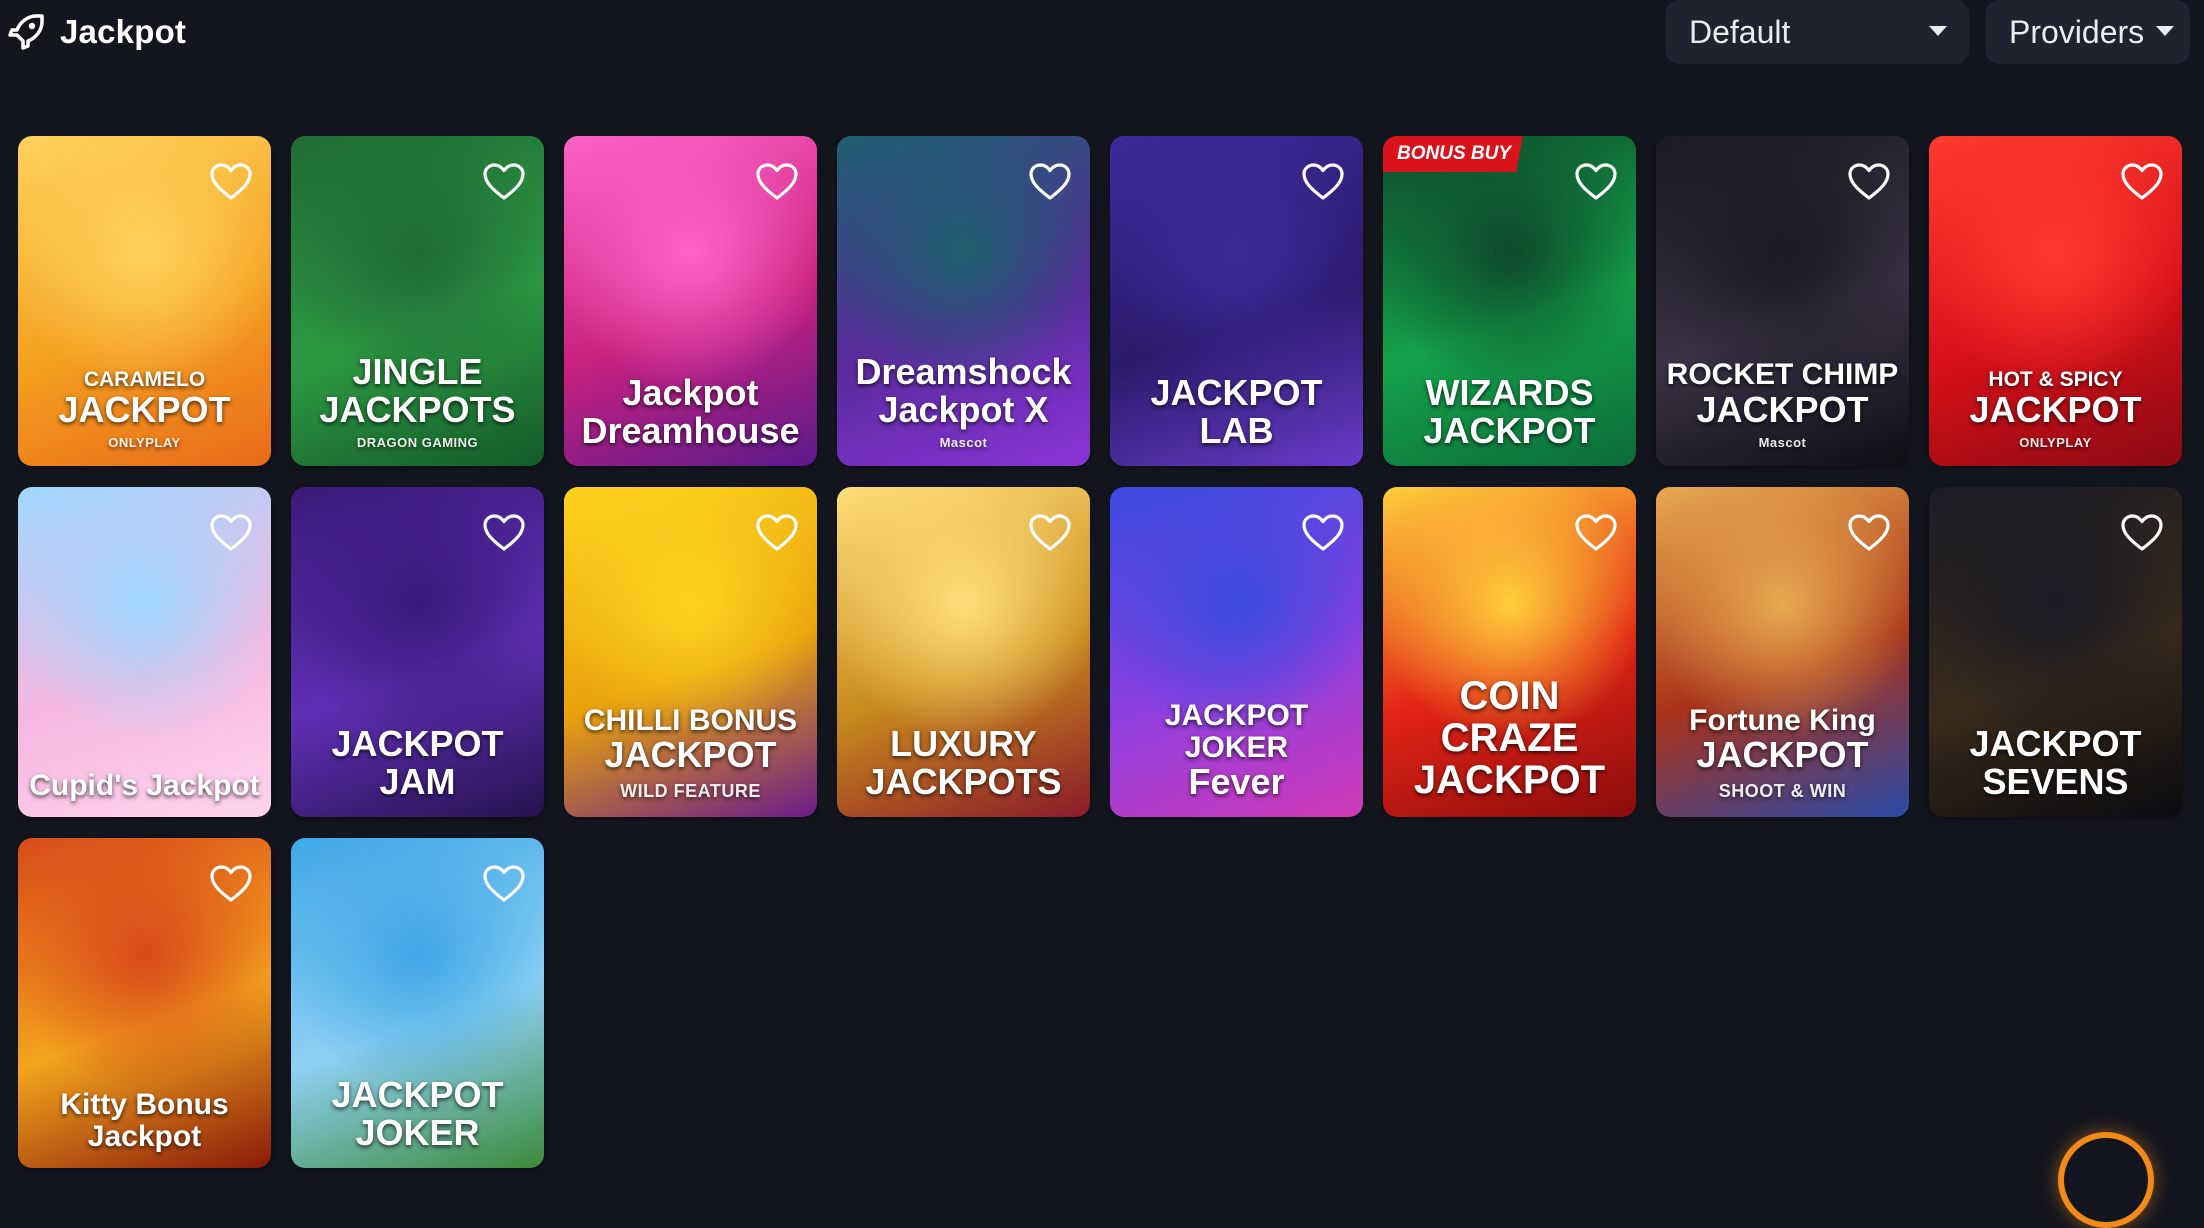 The width and height of the screenshot is (2204, 1228). I want to click on game-title: WIZARDS JACKPOT, so click(1509, 412).